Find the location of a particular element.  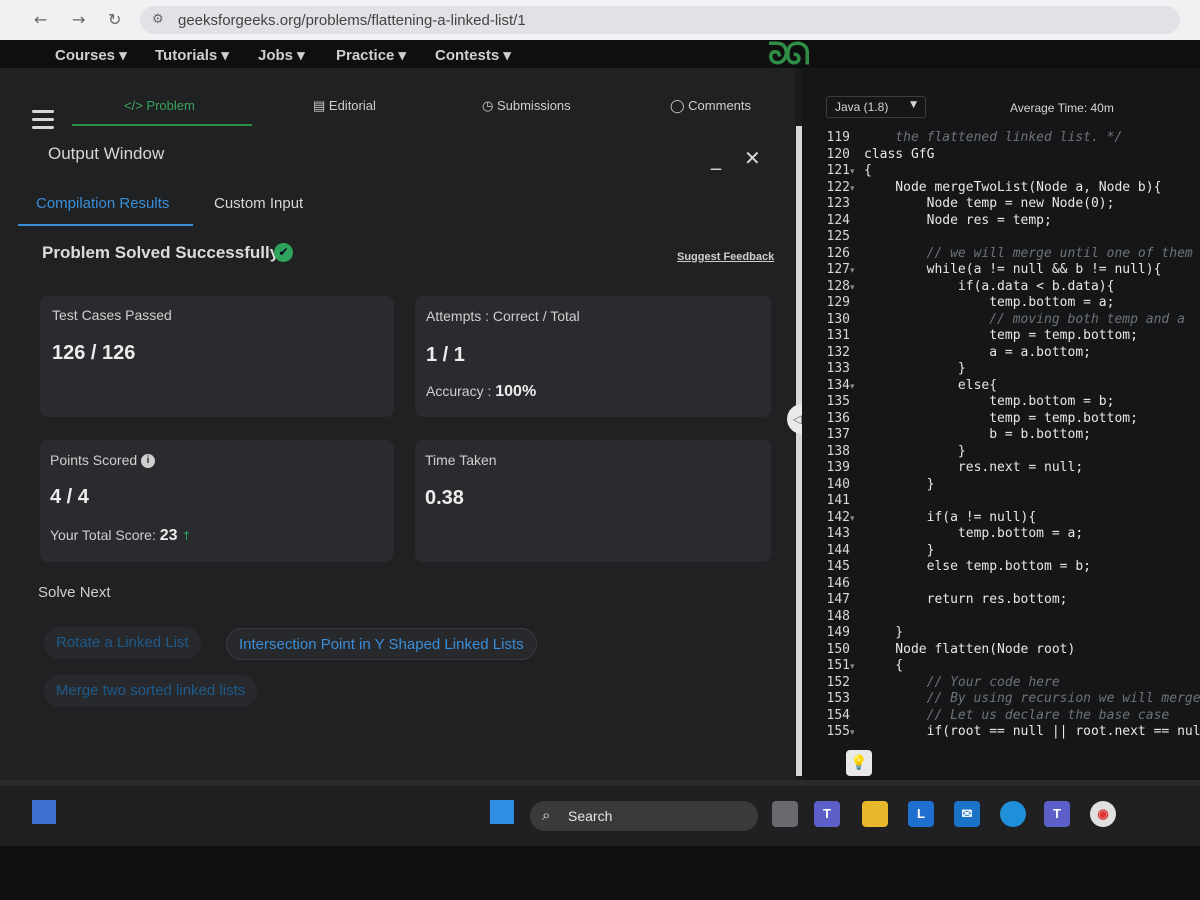

code-text: if(a.data < b.data){ is located at coordinates (989, 286).